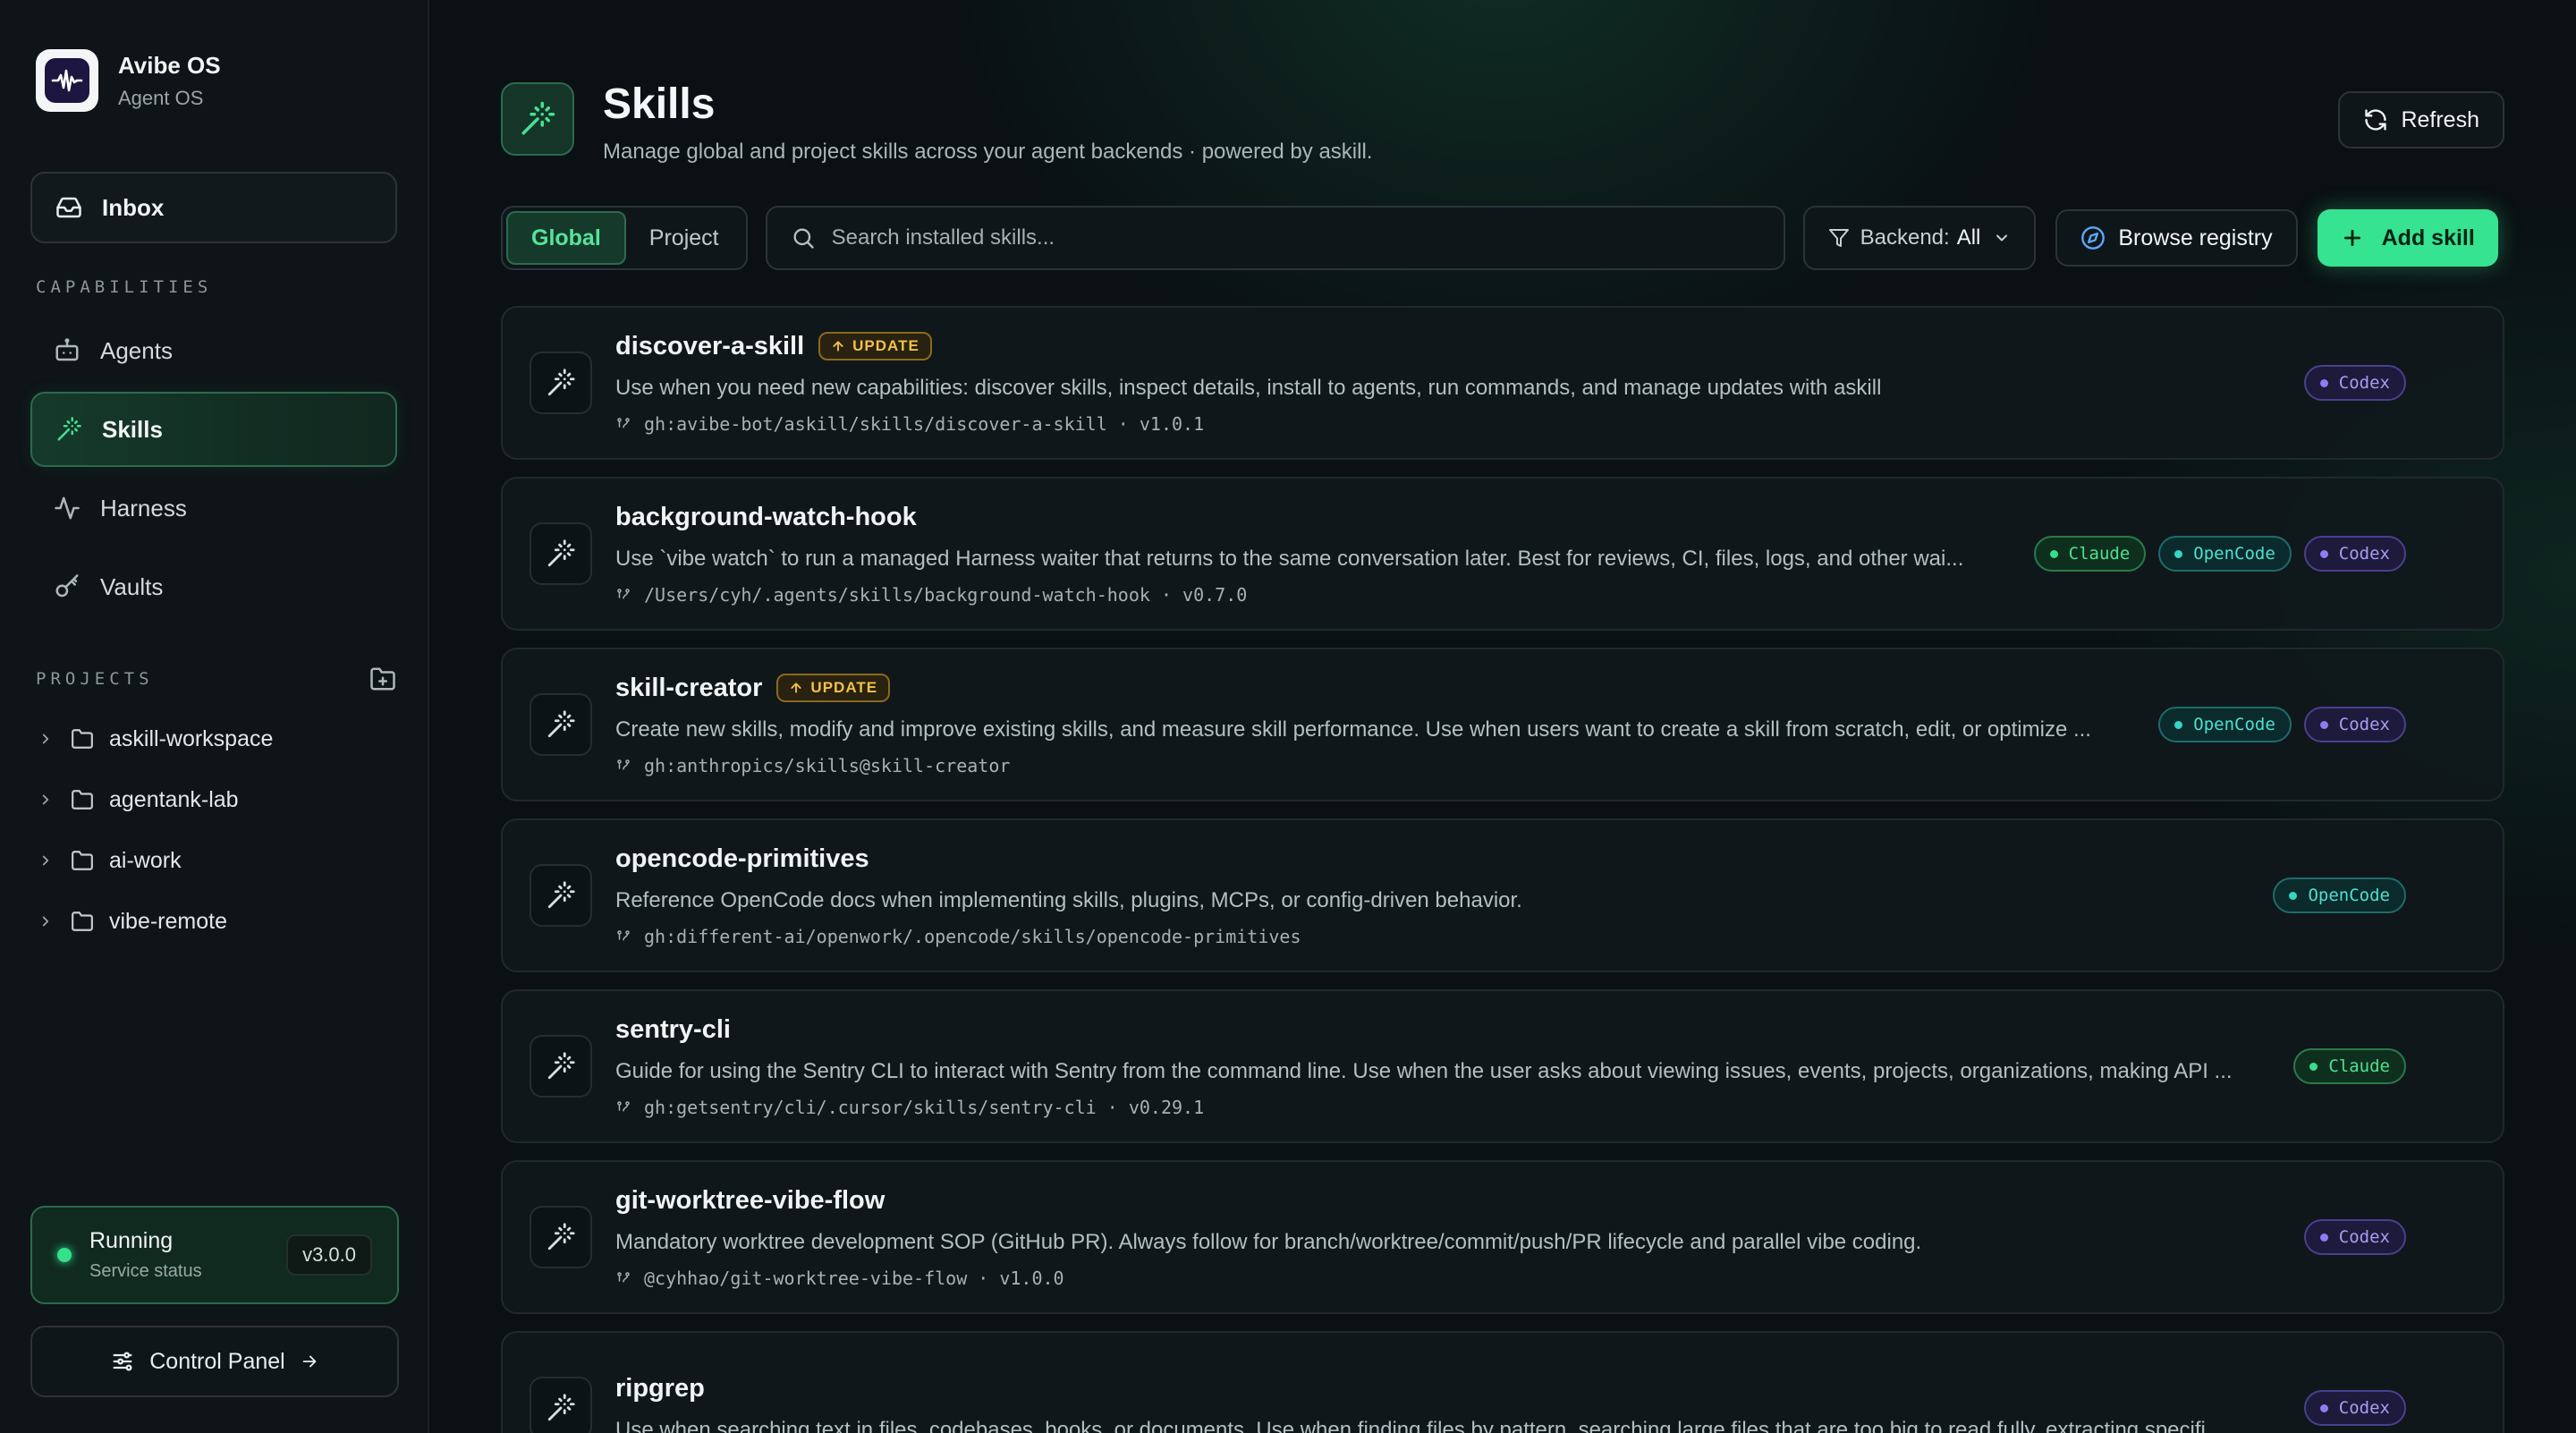  I want to click on backend-tags: OpenCode Codex, so click(2282, 724).